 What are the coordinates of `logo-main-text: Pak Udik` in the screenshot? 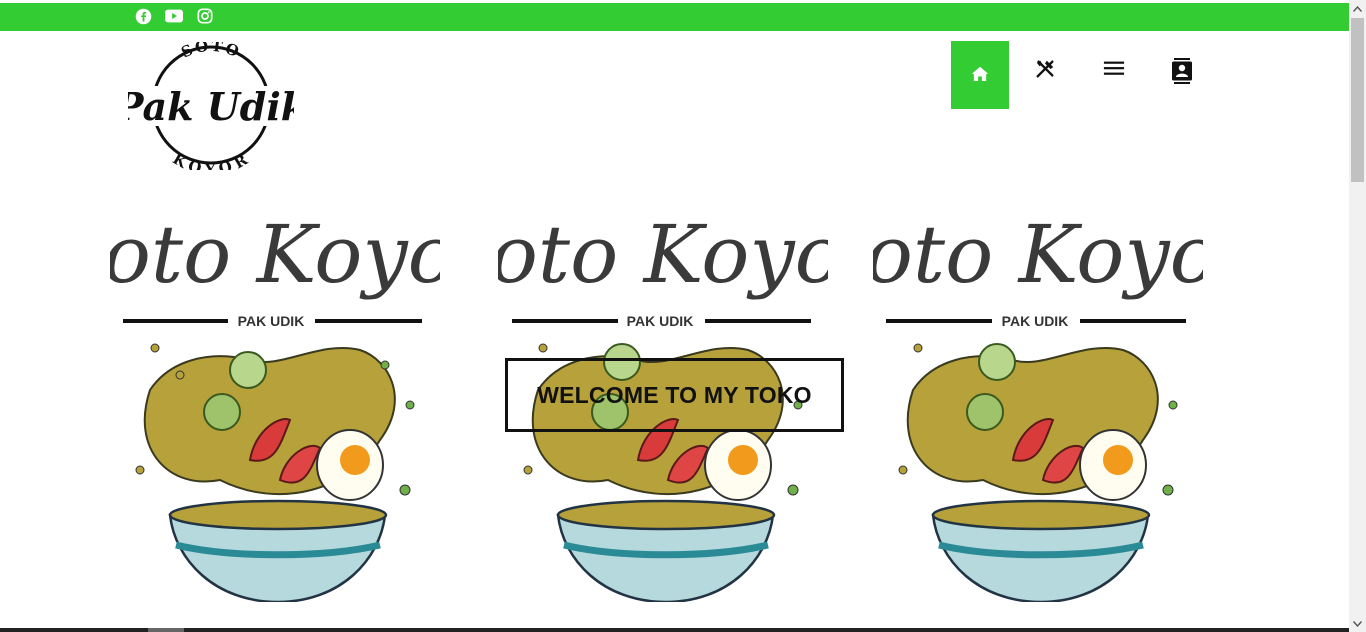 It's located at (211, 106).